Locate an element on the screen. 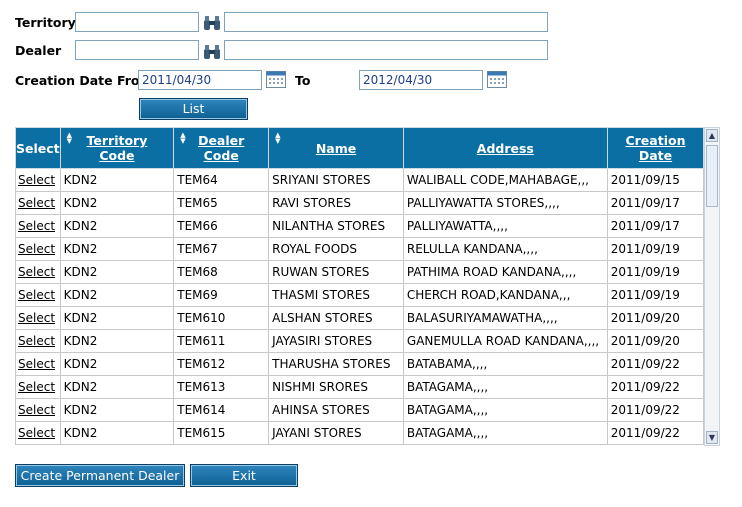 The width and height of the screenshot is (742, 507). header-line: Creation is located at coordinates (655, 140).